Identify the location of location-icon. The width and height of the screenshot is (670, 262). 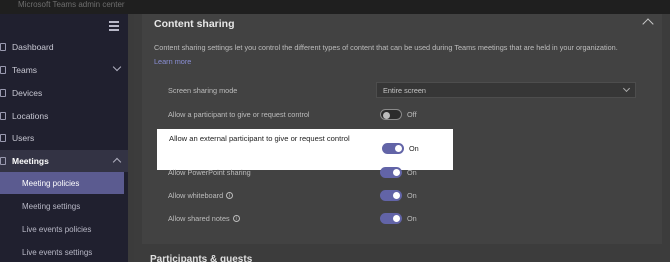
(3, 116).